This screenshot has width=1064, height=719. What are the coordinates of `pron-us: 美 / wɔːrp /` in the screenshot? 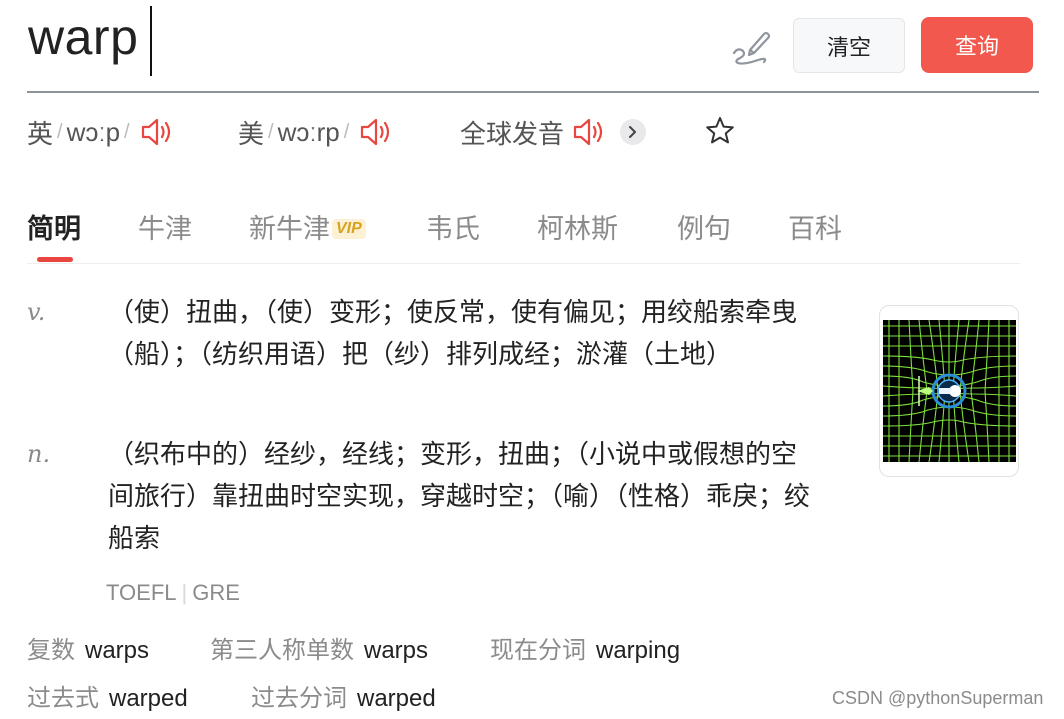 It's located at (316, 132).